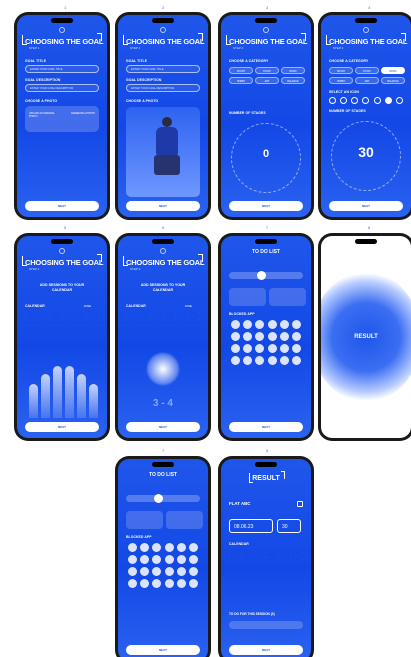 Image resolution: width=411 pixels, height=657 pixels. Describe the element at coordinates (300, 504) in the screenshot. I see `edit-icon` at that location.